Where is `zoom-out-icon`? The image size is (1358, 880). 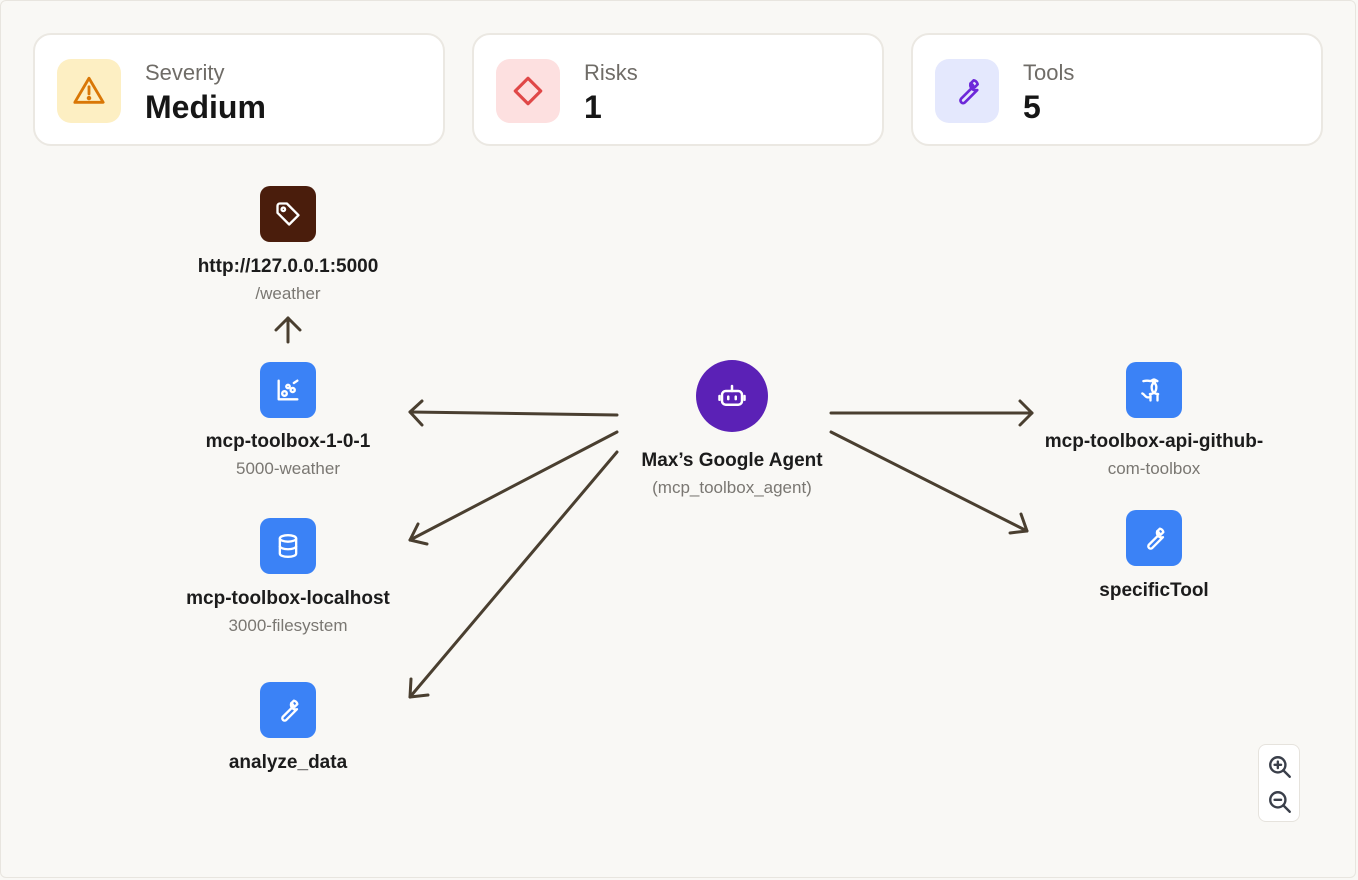 zoom-out-icon is located at coordinates (1280, 802).